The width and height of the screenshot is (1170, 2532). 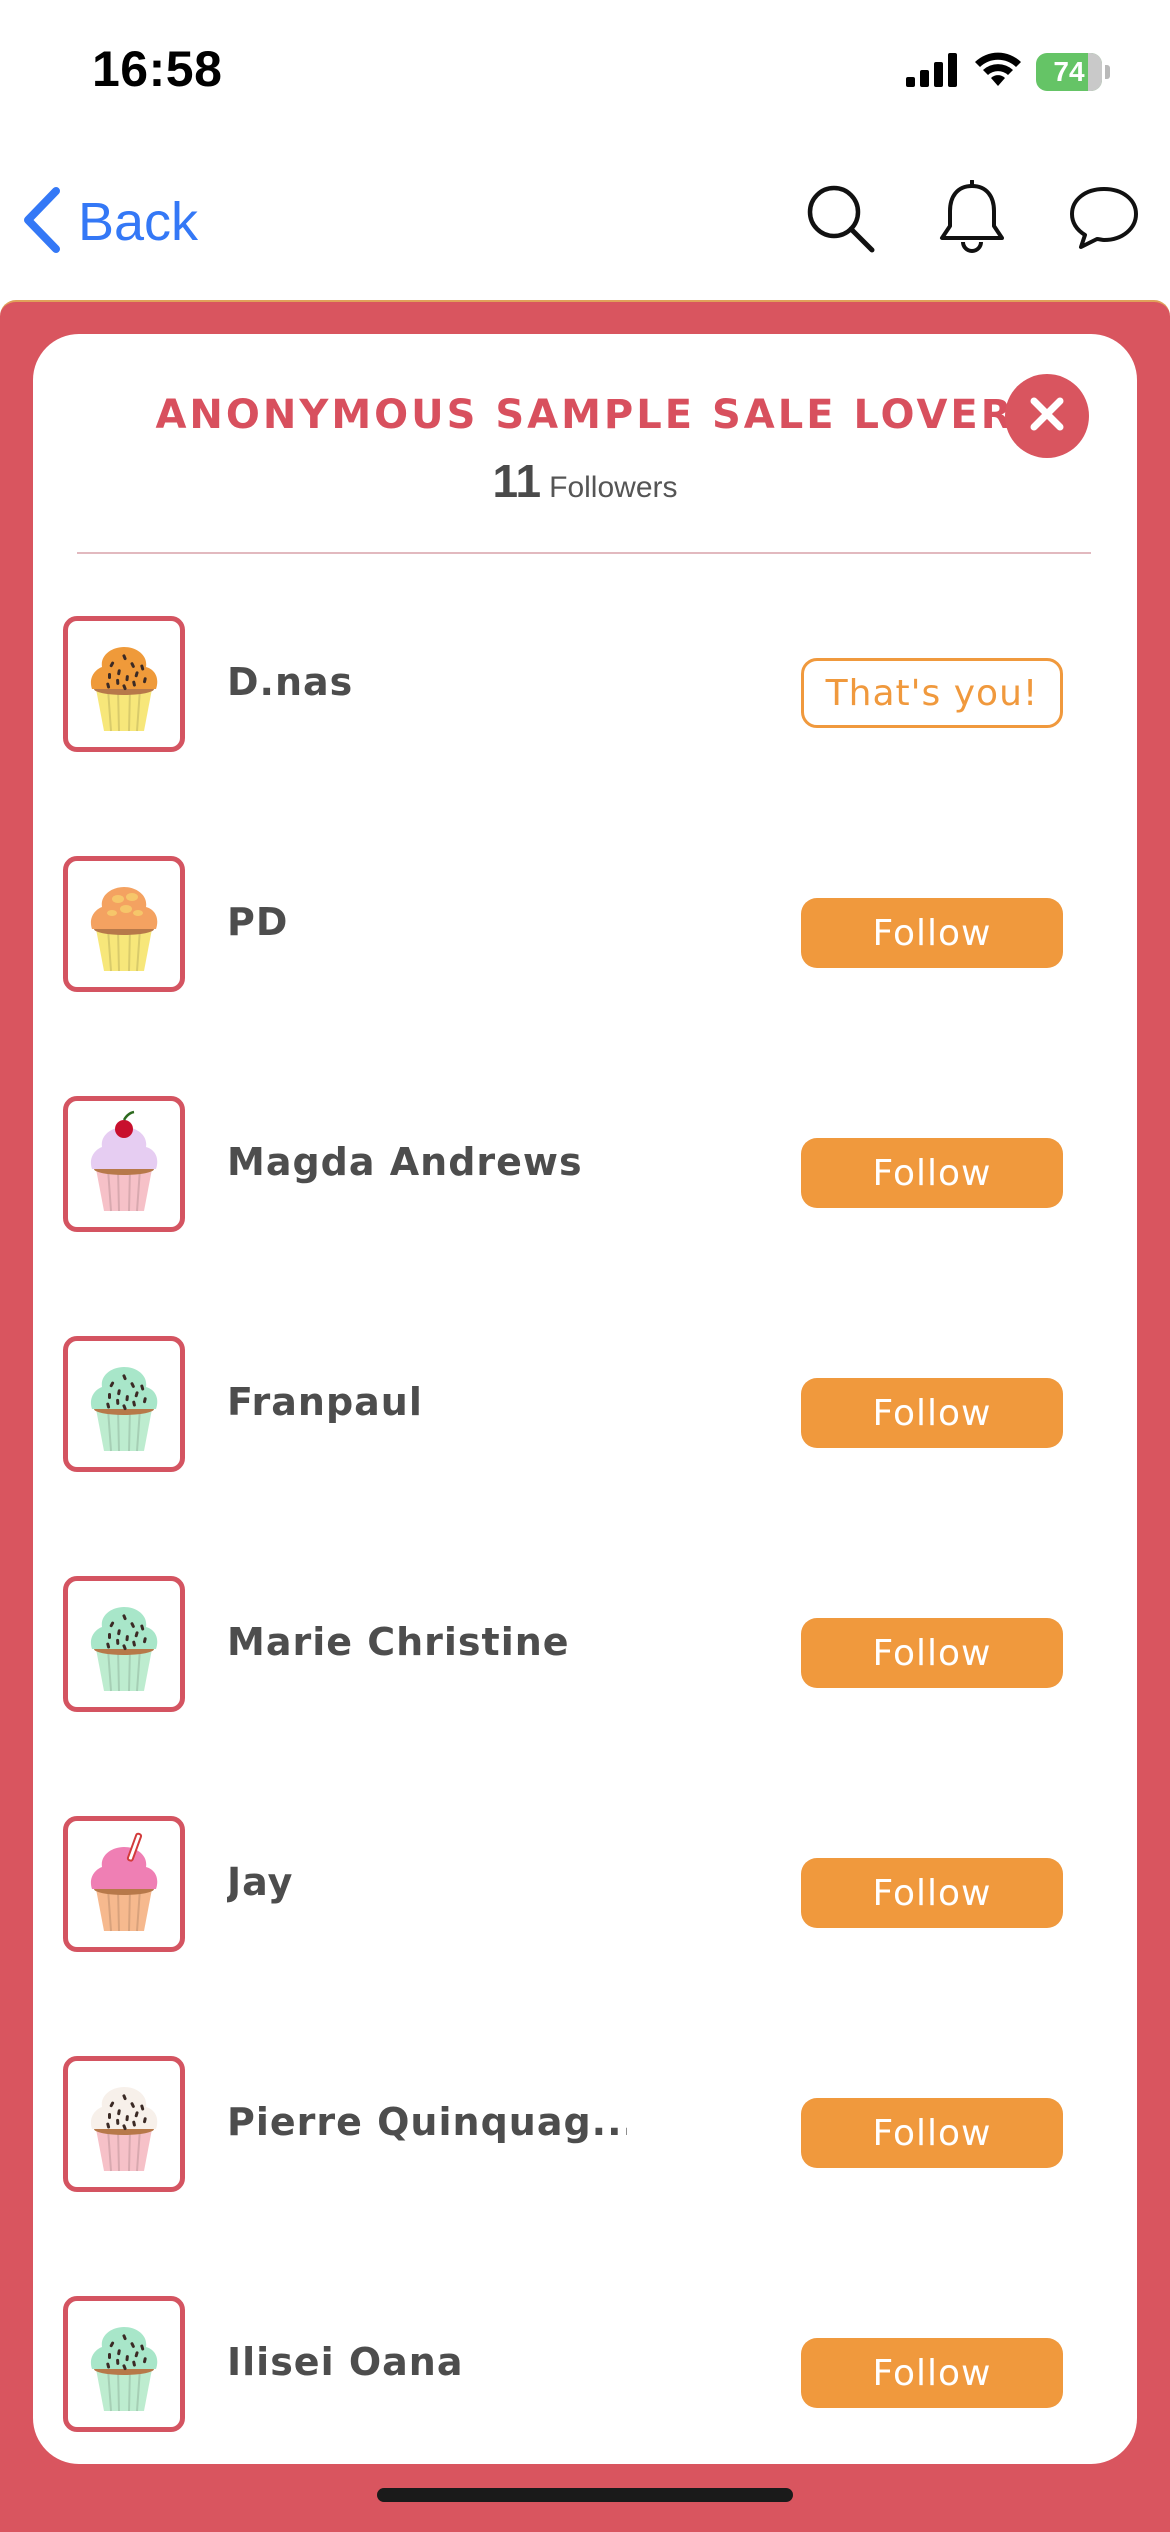 I want to click on wifi-icon, so click(x=998, y=72).